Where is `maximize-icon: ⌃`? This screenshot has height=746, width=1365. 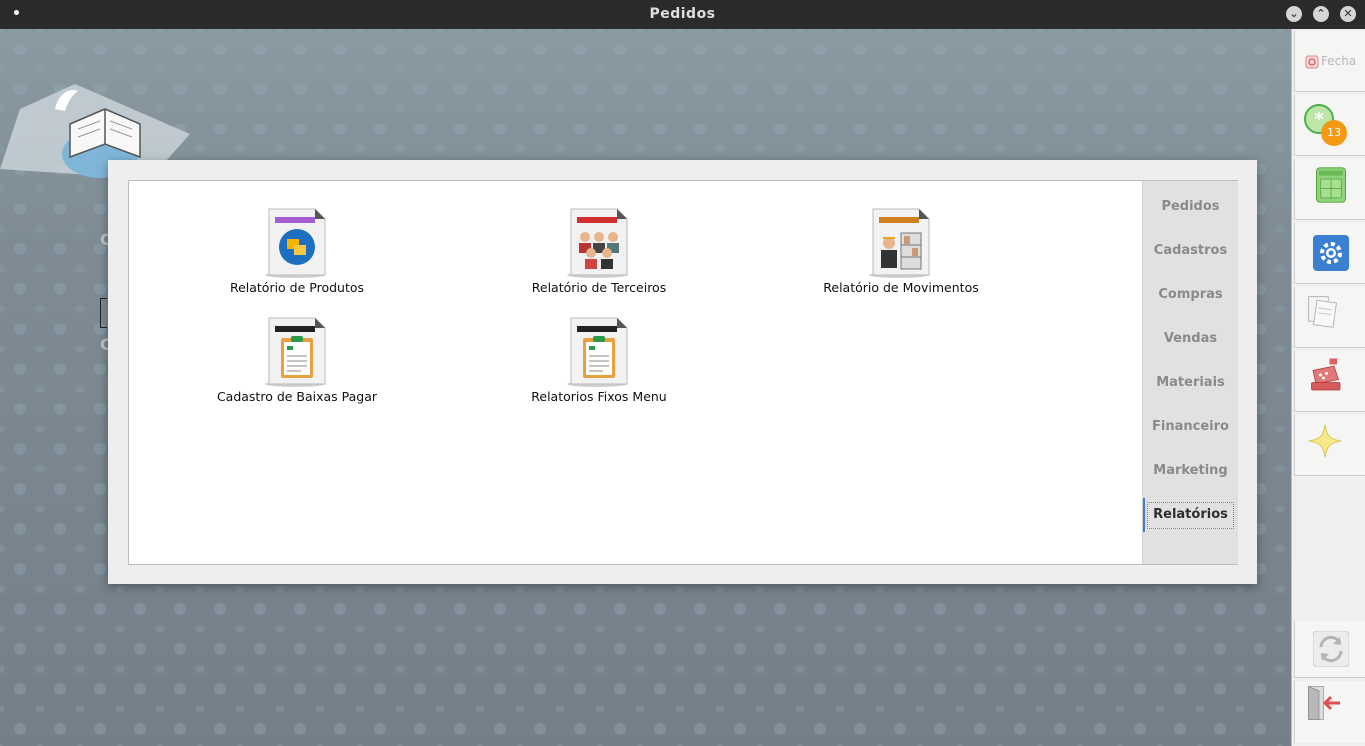
maximize-icon: ⌃ is located at coordinates (1321, 14).